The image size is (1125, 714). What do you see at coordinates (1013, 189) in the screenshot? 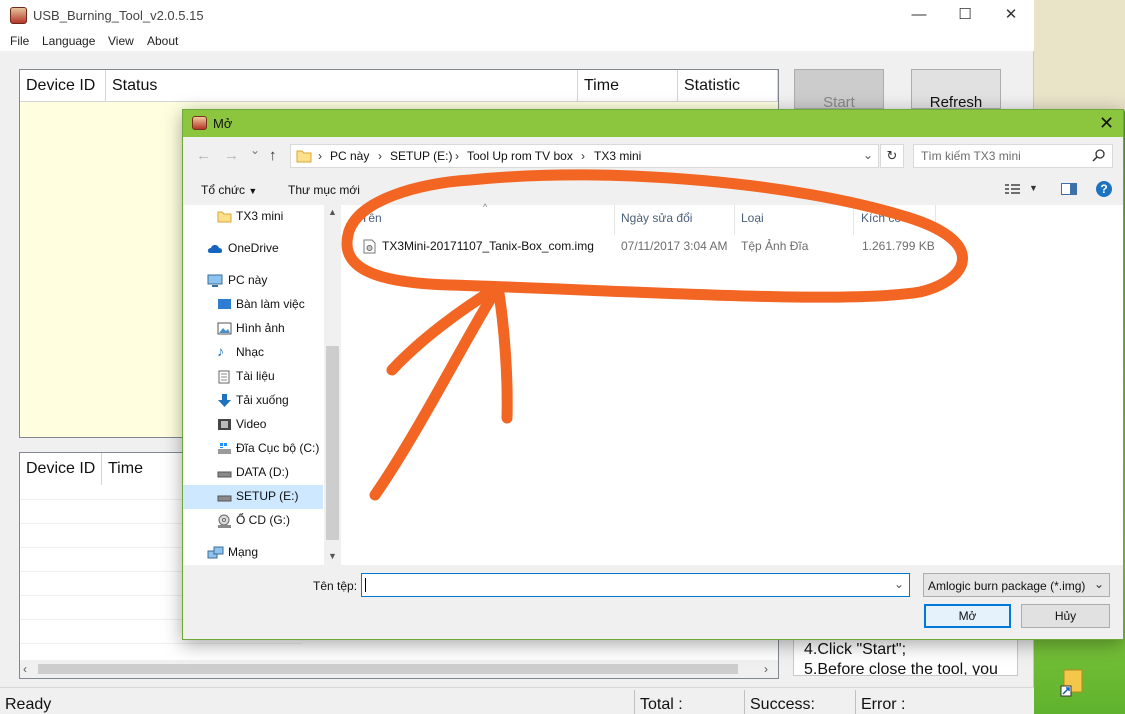
I see `view-options-icon` at bounding box center [1013, 189].